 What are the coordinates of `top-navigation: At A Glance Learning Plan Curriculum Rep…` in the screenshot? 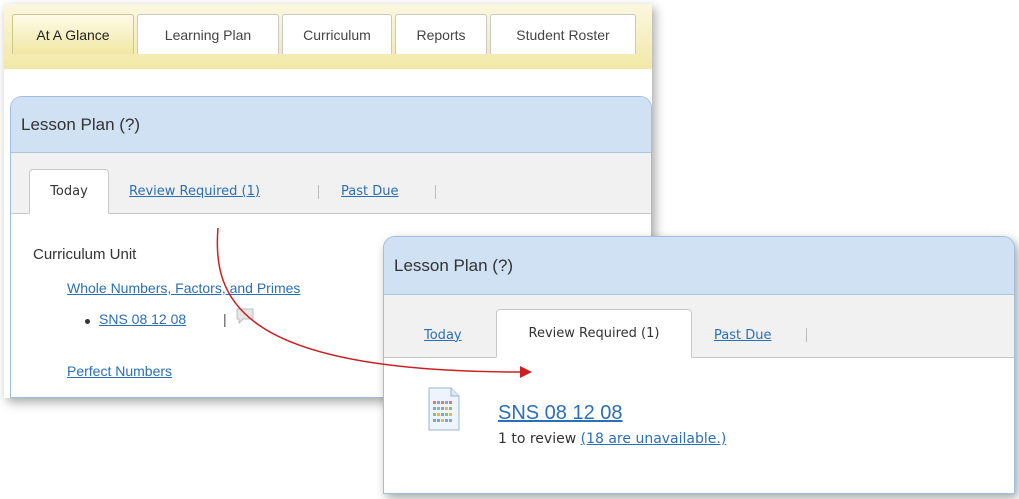 It's located at (328, 36).